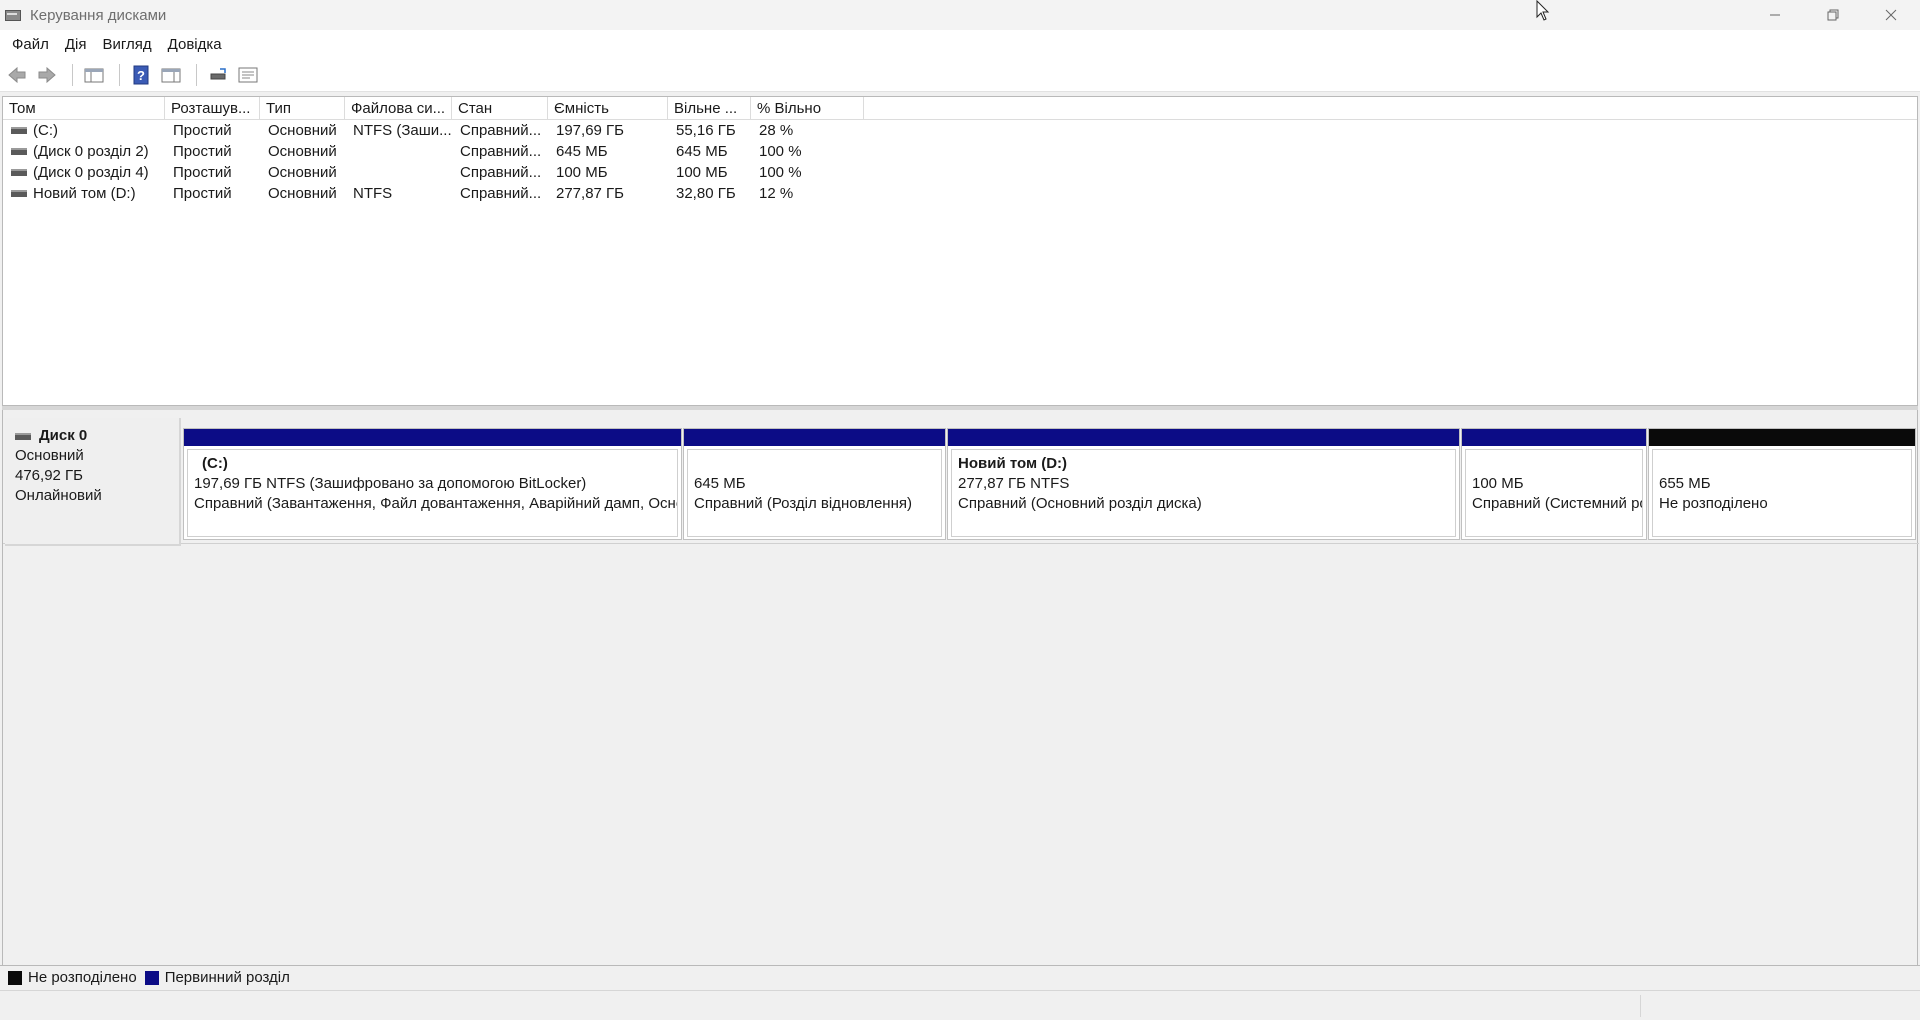  Describe the element at coordinates (1557, 503) in the screenshot. I see `partition-status: Справний (Системний розділ EFI)` at that location.